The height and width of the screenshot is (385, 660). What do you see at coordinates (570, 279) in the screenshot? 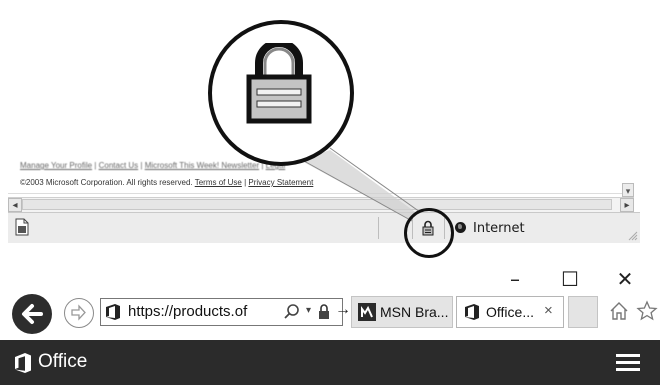
I see `maximize-button: ☐` at bounding box center [570, 279].